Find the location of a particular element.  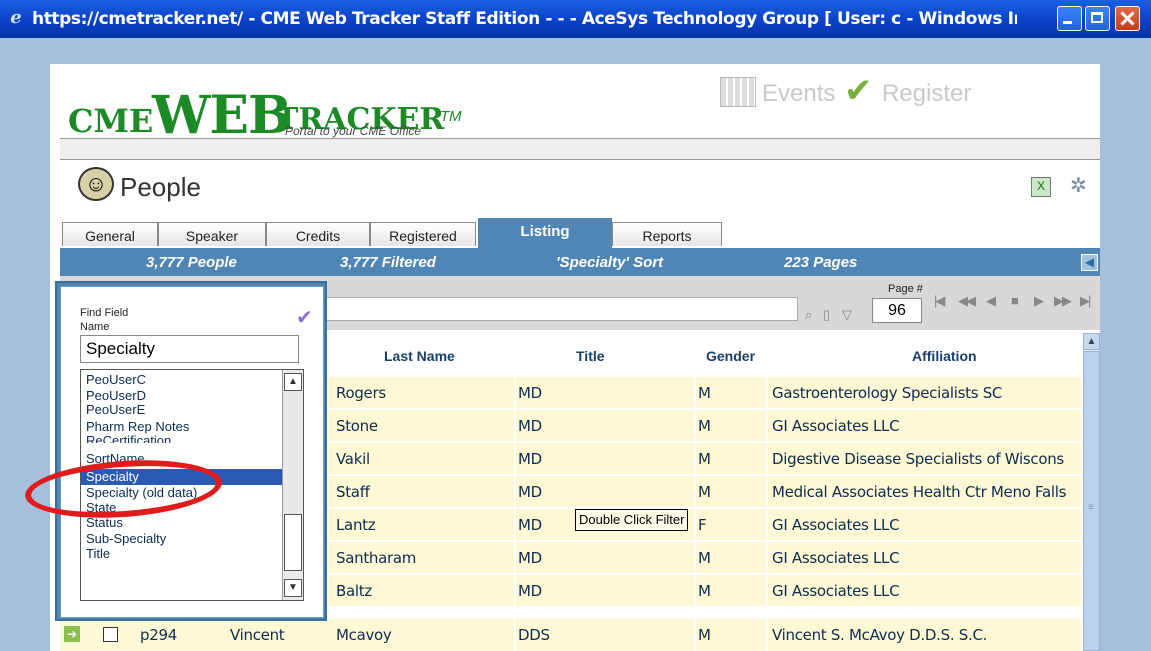

header-rule is located at coordinates (580, 149).